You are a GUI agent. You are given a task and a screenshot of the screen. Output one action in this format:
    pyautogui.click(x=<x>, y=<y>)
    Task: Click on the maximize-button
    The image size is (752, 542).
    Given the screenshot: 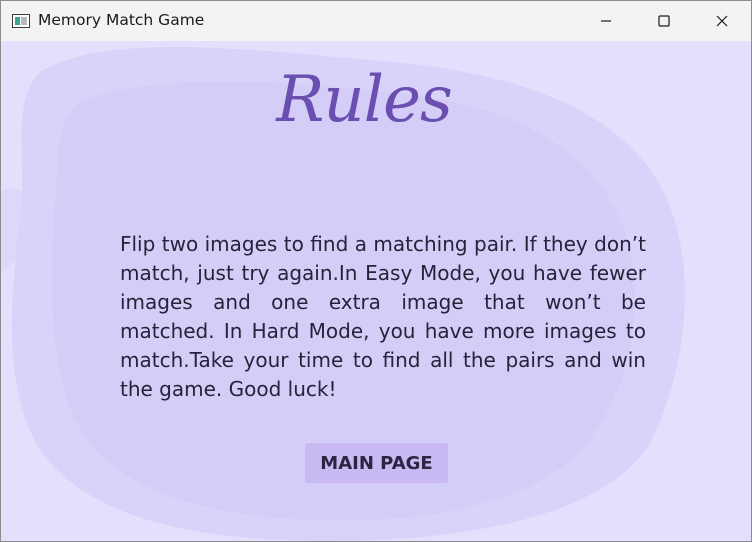 What is the action you would take?
    pyautogui.click(x=664, y=21)
    